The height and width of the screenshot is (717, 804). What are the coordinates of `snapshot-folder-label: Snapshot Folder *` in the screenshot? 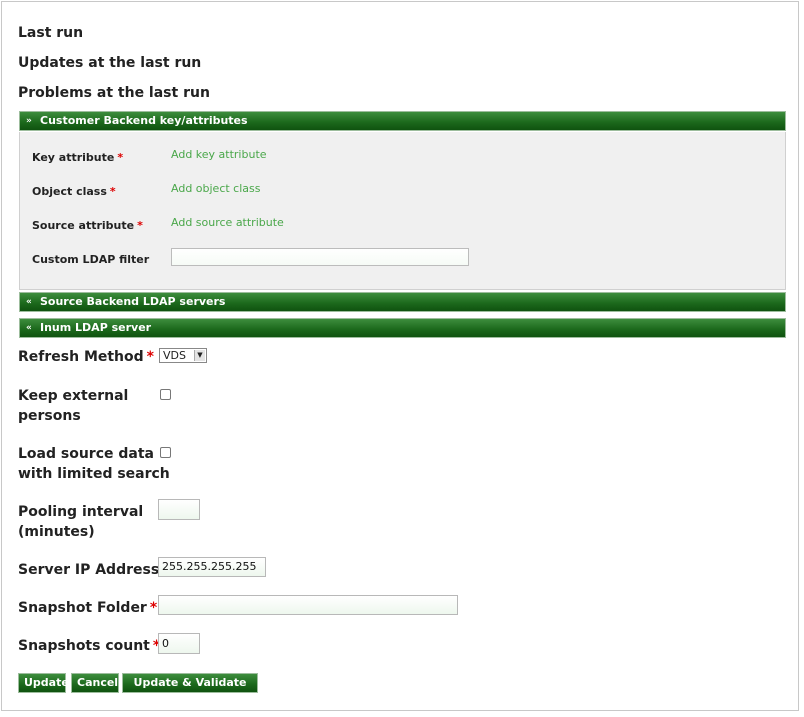 It's located at (88, 608).